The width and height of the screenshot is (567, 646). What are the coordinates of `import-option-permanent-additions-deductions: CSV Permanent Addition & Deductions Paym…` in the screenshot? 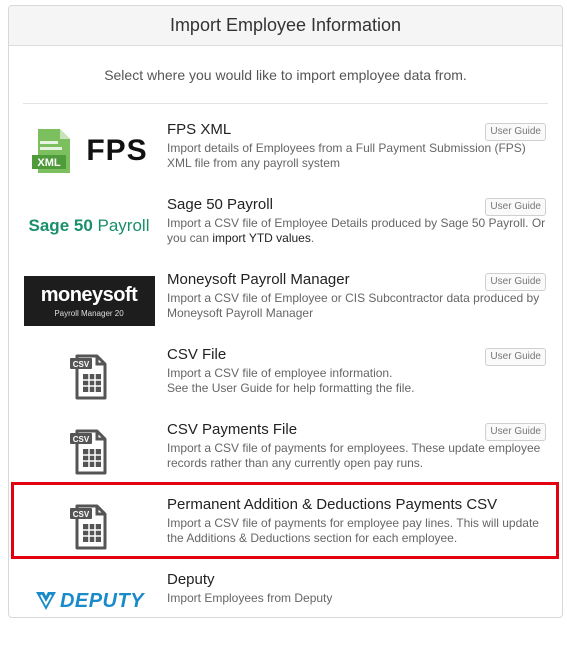 It's located at (285, 526).